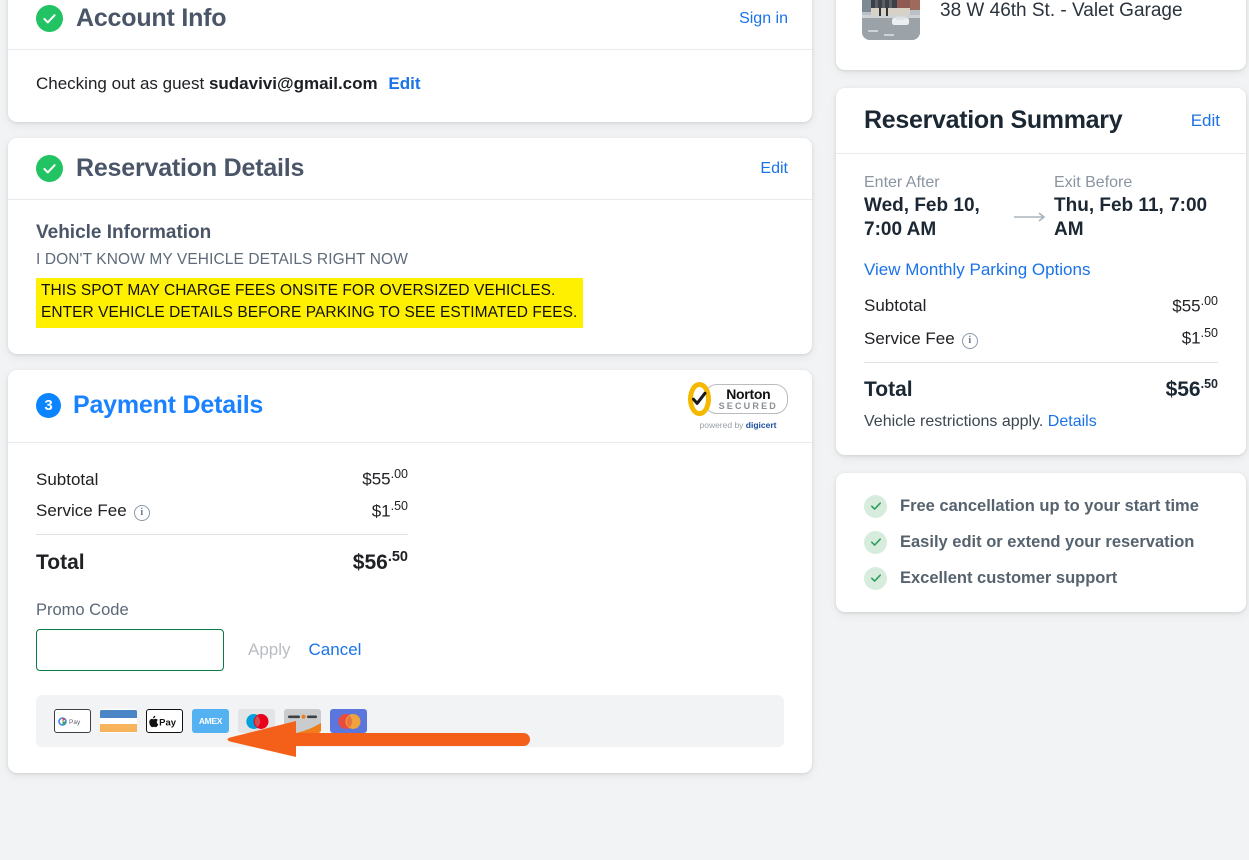  I want to click on total-label: Total, so click(60, 563).